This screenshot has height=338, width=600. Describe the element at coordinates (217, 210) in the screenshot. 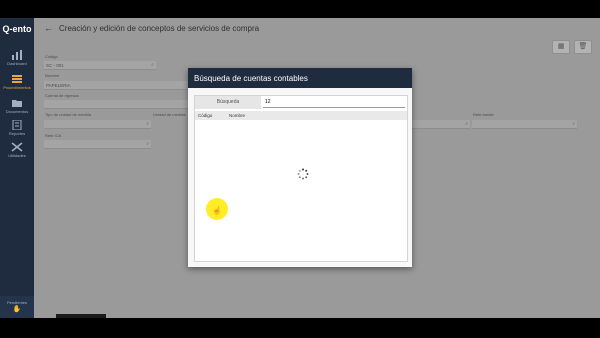

I see `pointer-icon: ☝` at that location.